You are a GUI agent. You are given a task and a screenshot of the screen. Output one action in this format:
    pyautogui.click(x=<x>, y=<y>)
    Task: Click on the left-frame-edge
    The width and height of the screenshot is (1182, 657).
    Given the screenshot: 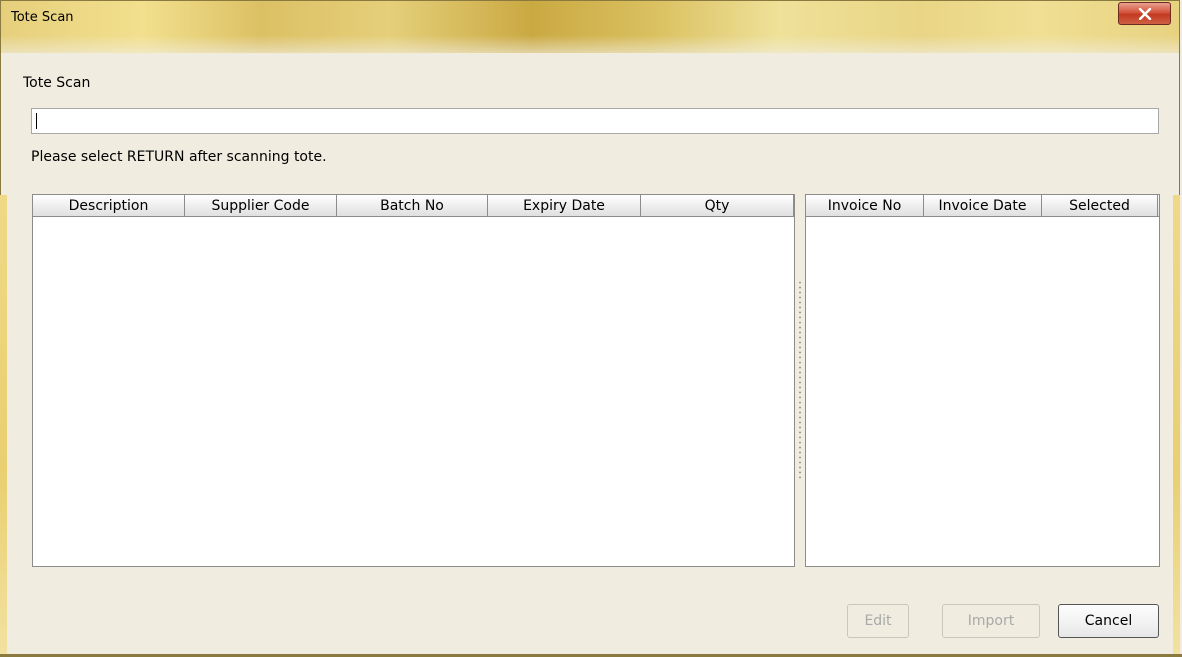 What is the action you would take?
    pyautogui.click(x=3, y=425)
    